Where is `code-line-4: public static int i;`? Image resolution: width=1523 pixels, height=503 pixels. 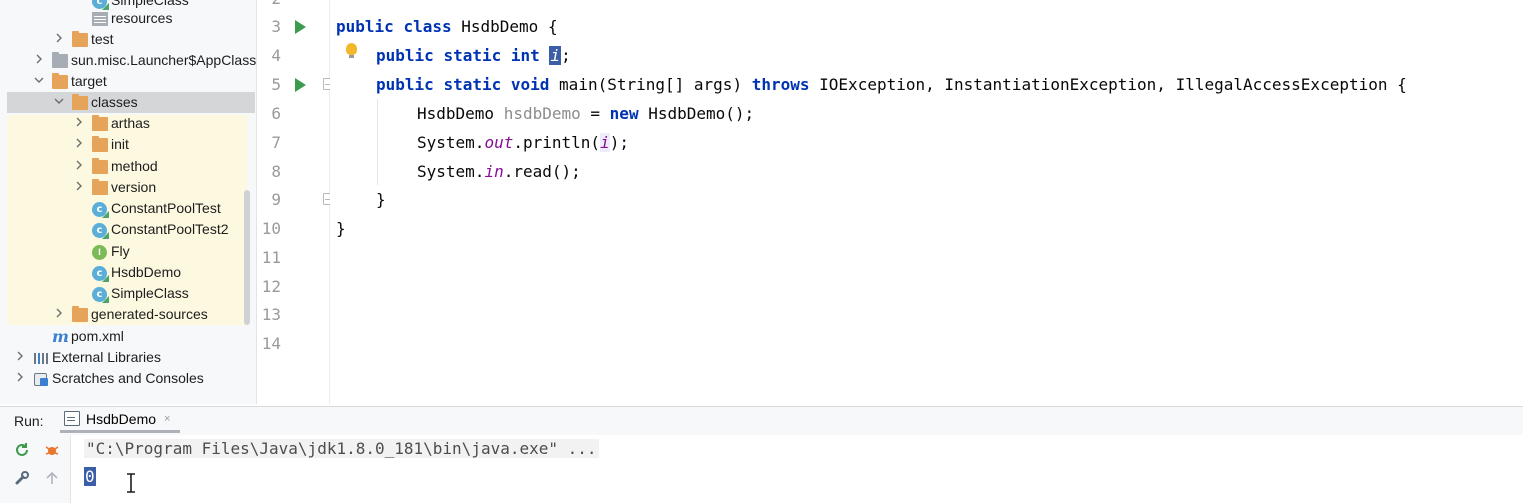
code-line-4: public static int i; is located at coordinates (473, 55).